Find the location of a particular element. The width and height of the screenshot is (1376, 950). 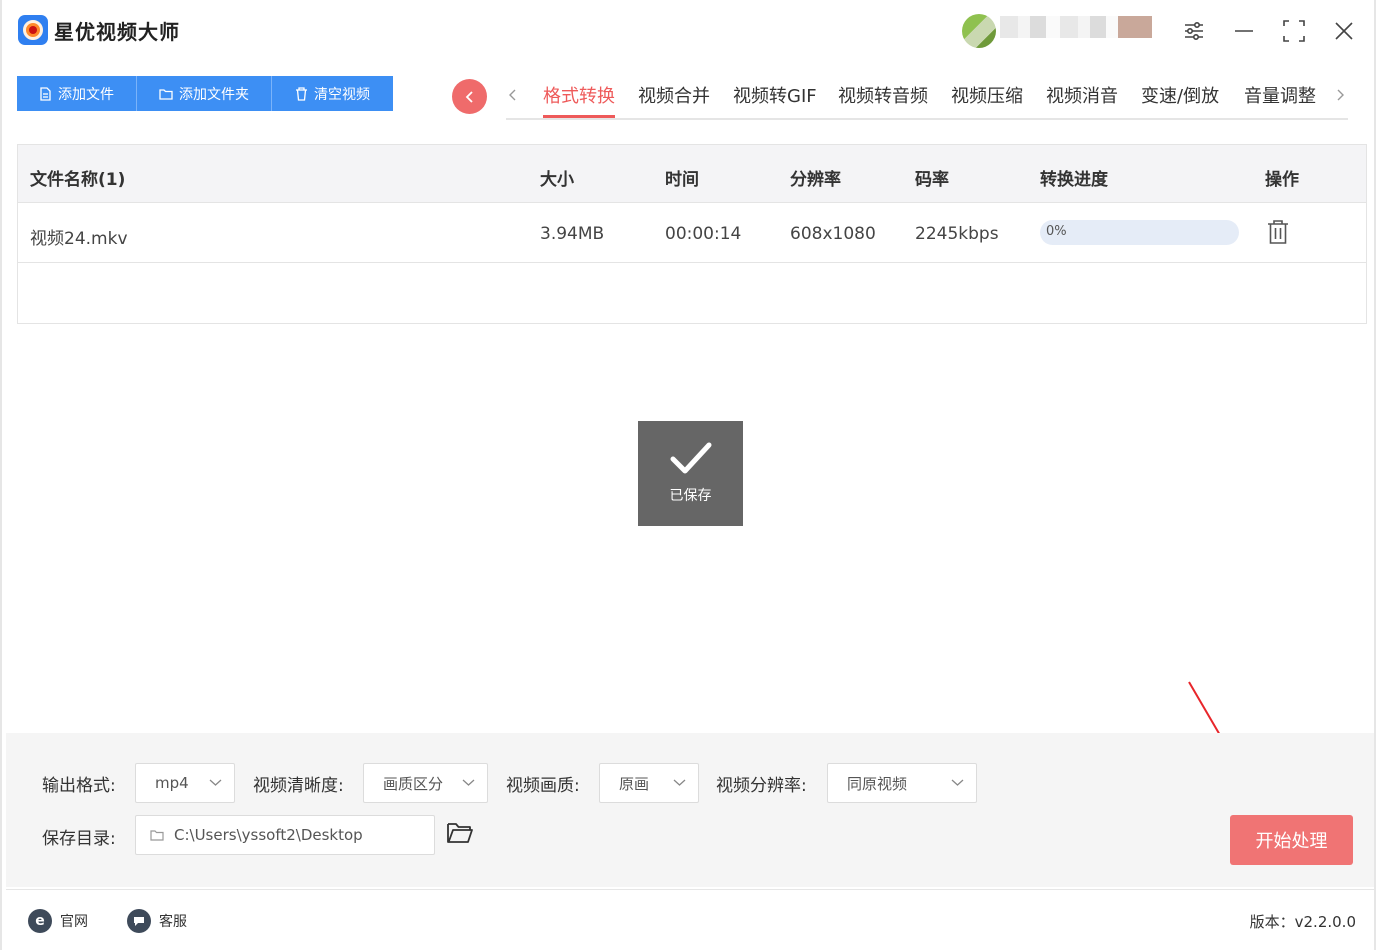

resolution-label: 视频分辨率: is located at coordinates (761, 786).